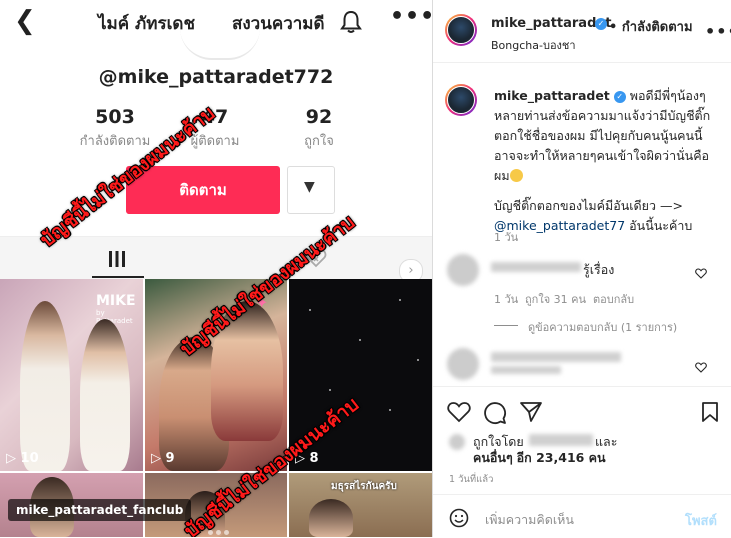 The height and width of the screenshot is (538, 731). I want to click on tiktok-handle: @mike_pattaradet772, so click(216, 77).